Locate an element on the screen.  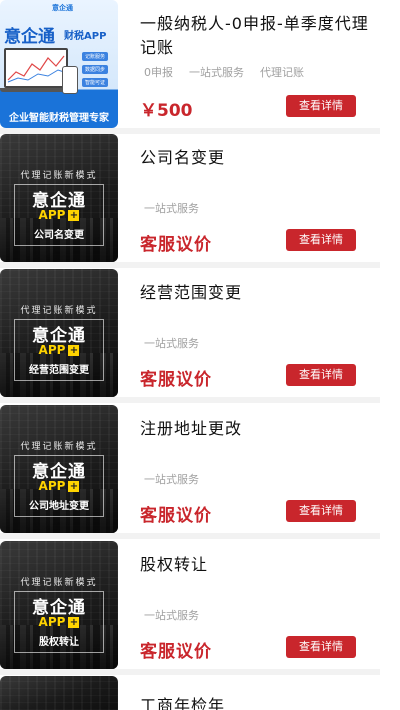
feature-chip: 数据同步 is located at coordinates (95, 69).